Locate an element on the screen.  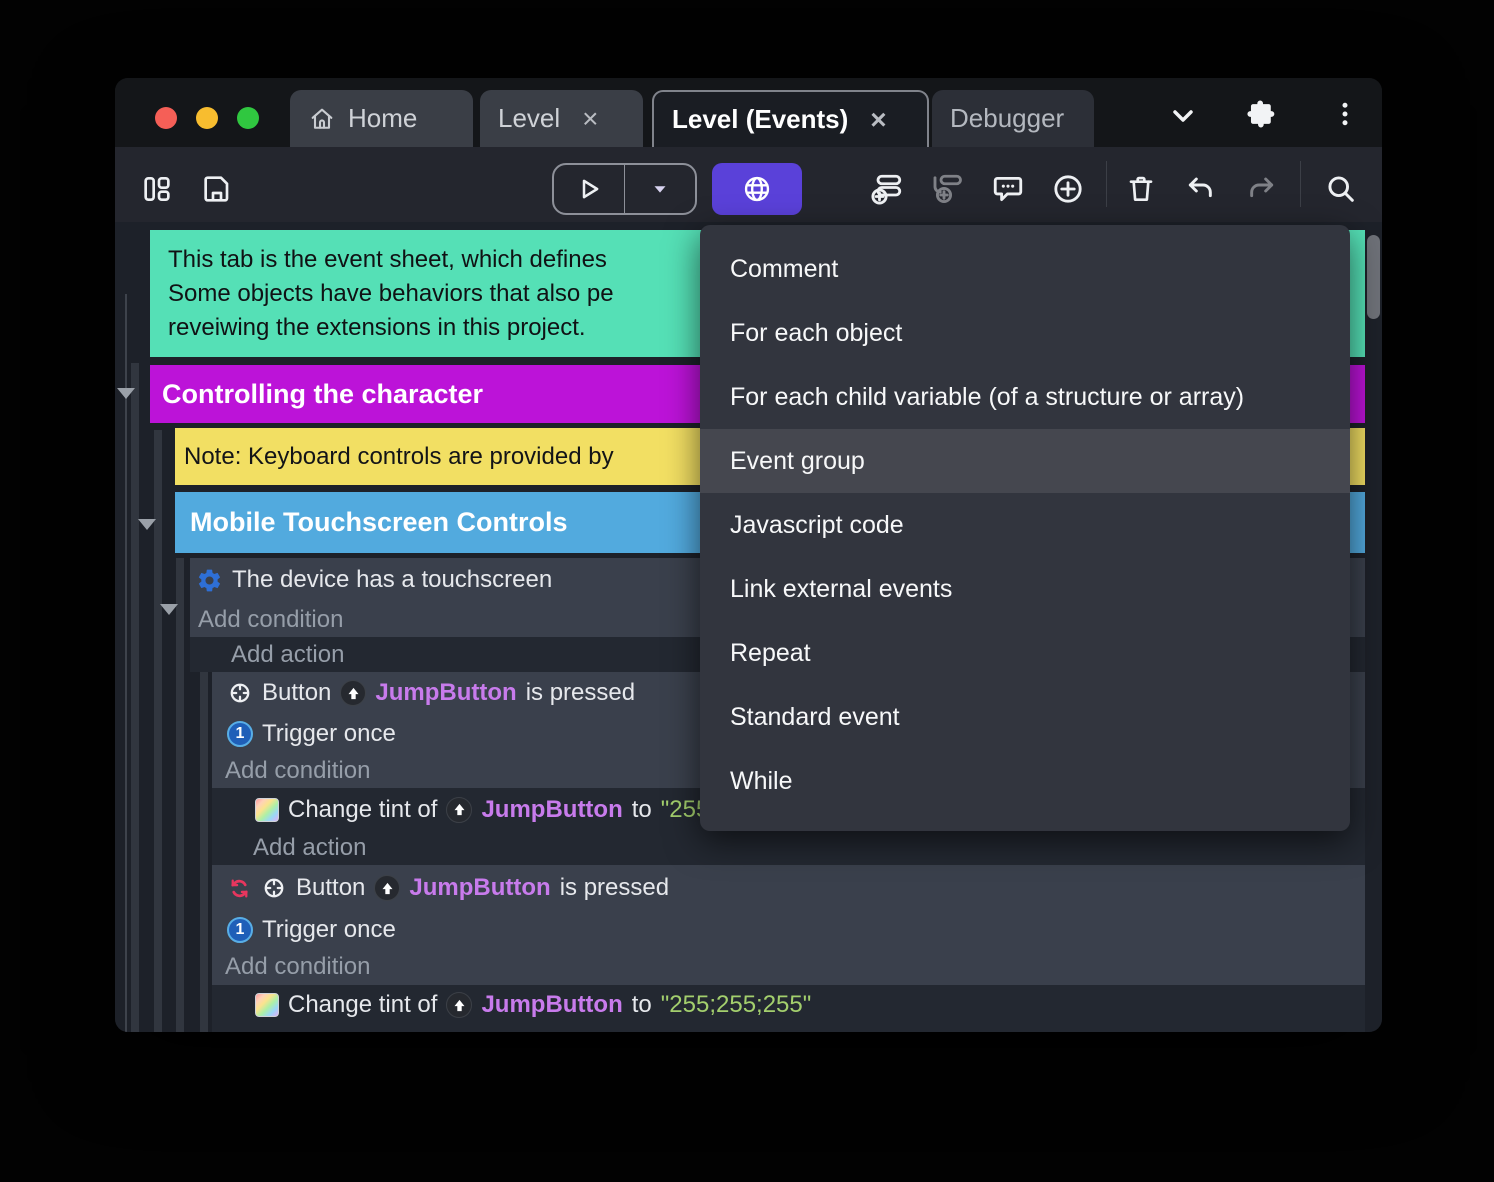
save-icon is located at coordinates (217, 189).